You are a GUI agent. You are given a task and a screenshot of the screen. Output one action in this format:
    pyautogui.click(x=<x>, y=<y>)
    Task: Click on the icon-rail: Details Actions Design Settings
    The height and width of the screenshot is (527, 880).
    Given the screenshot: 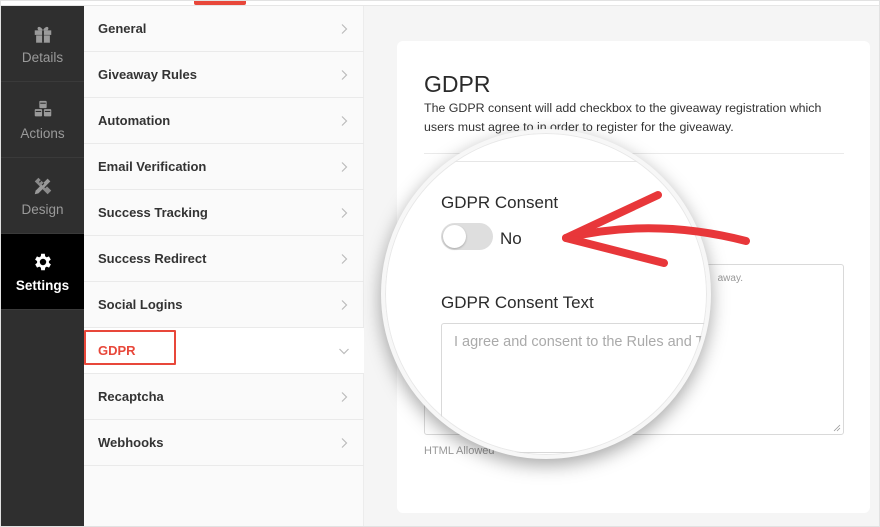 What is the action you would take?
    pyautogui.click(x=42, y=266)
    